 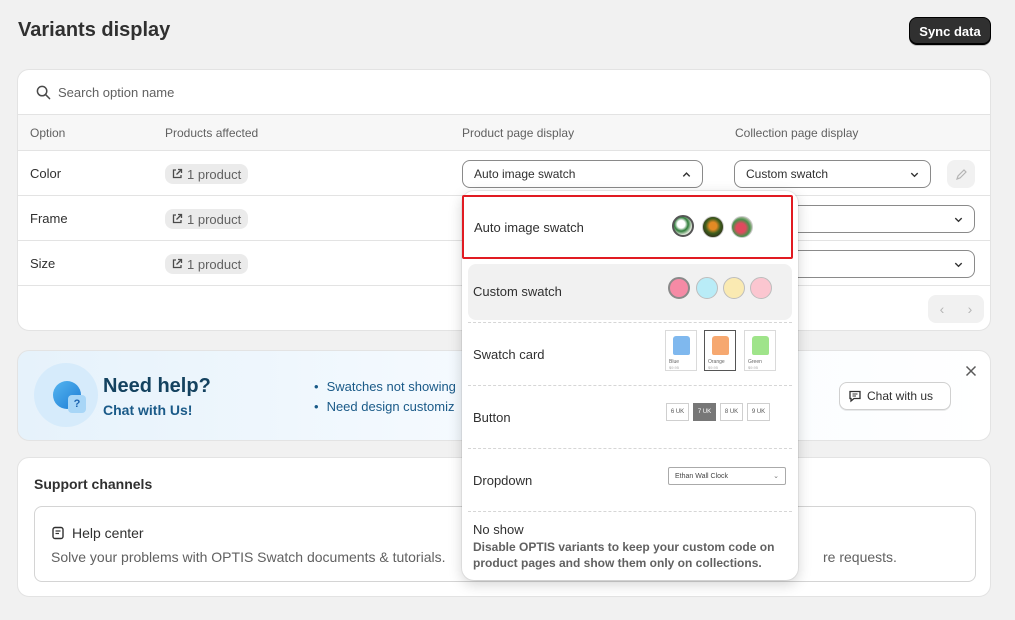 I want to click on help-center-title: Help center, so click(x=97, y=533).